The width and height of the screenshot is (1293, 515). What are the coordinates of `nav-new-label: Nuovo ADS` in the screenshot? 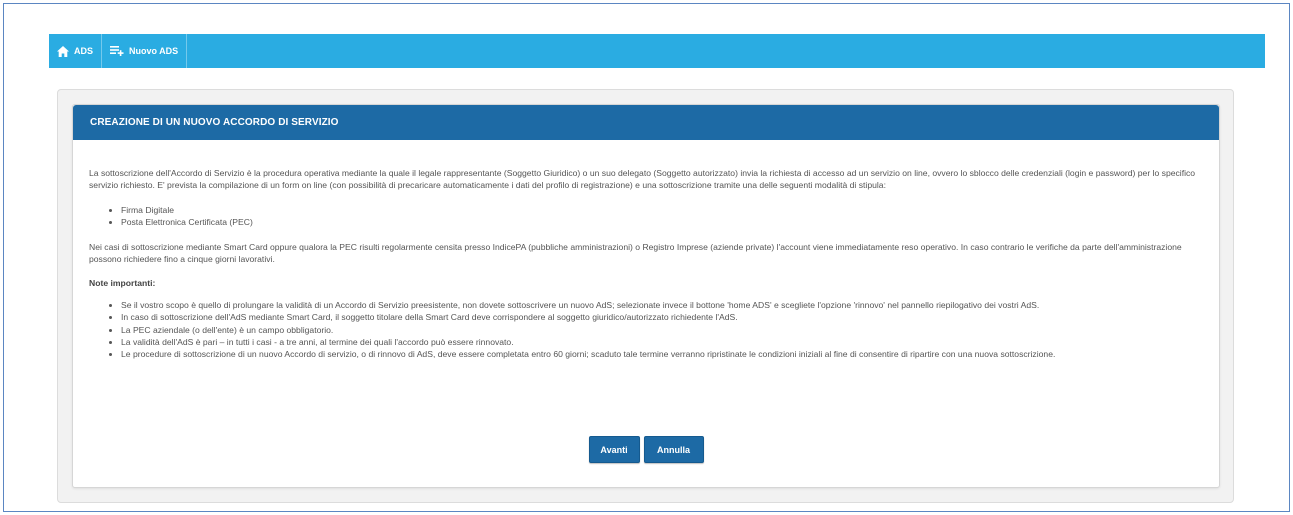 It's located at (154, 51).